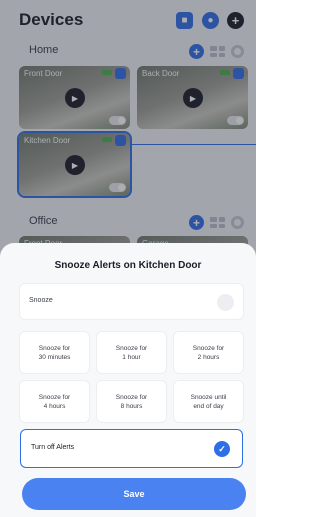  I want to click on sheet-title: Snooze Alerts on Kitchen Door, so click(128, 265).